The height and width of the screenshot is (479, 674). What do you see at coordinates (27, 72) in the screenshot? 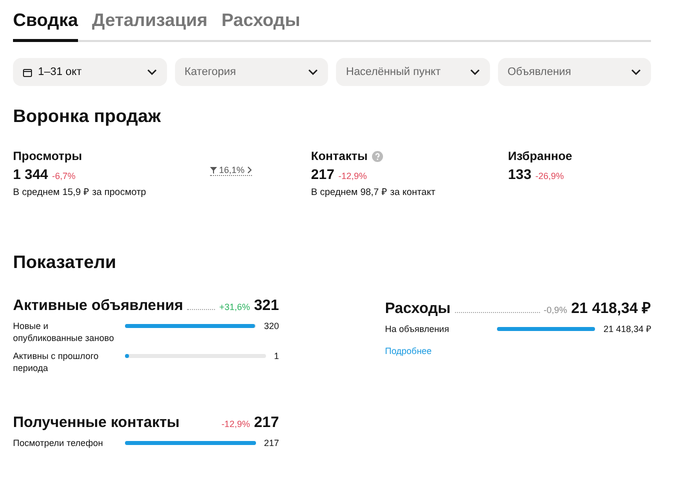
I see `calendar-icon` at bounding box center [27, 72].